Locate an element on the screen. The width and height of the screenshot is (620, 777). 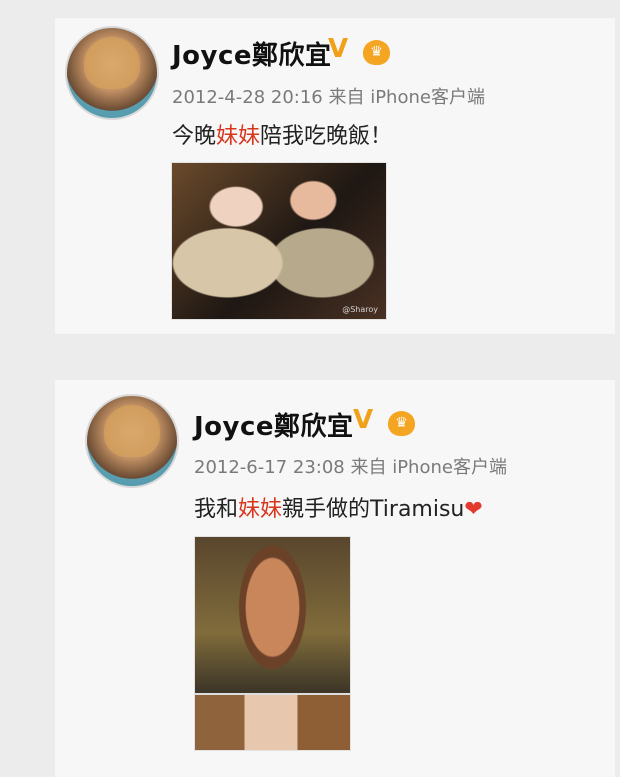
post-text-prefix: 今晚 is located at coordinates (194, 136).